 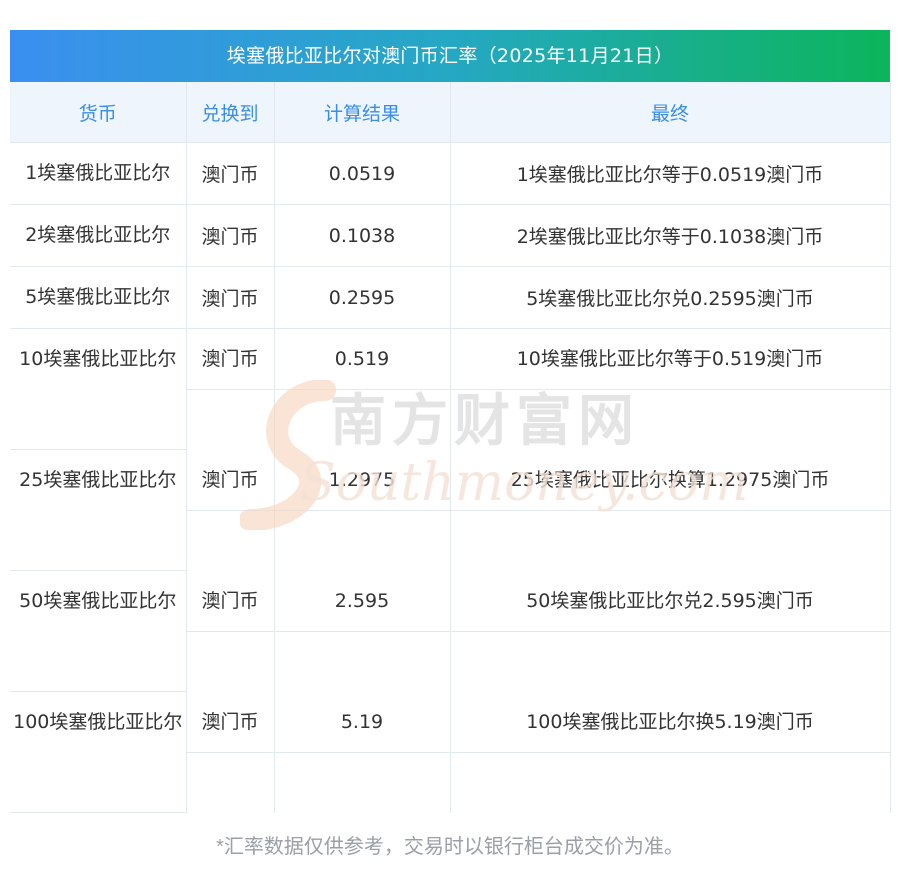 I want to click on cell-currency: 25埃塞俄比亚比尔, so click(x=98, y=510).